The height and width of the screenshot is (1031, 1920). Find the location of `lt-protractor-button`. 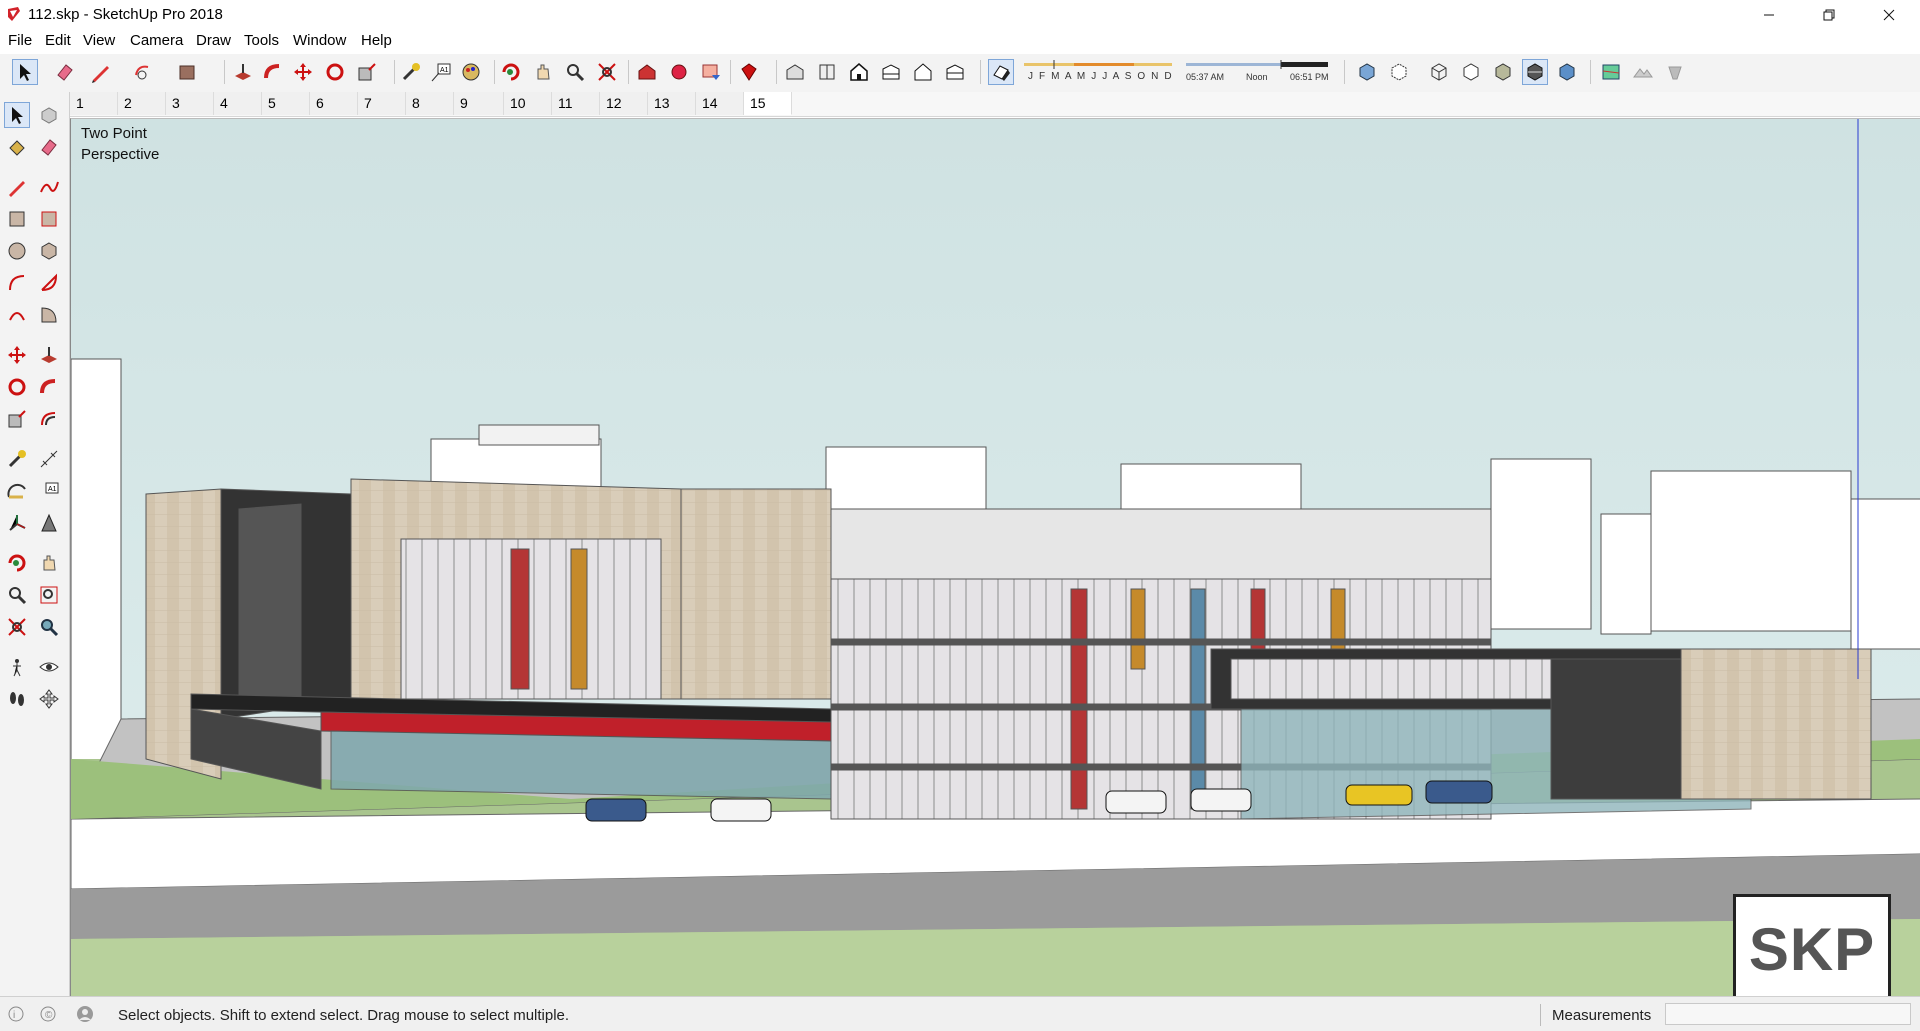

lt-protractor-button is located at coordinates (17, 491).